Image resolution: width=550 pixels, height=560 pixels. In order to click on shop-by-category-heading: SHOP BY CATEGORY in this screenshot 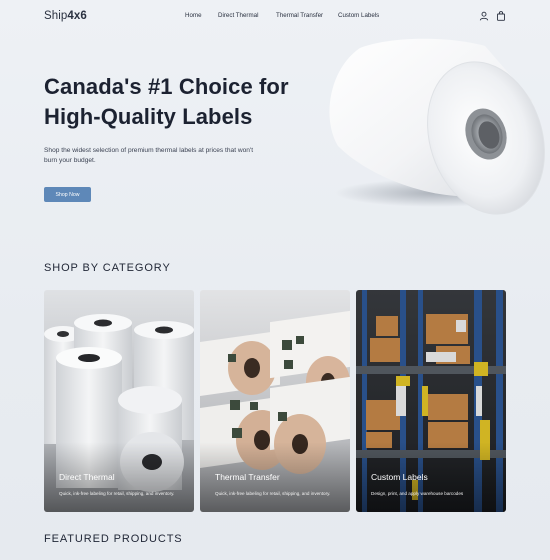, I will do `click(107, 268)`.